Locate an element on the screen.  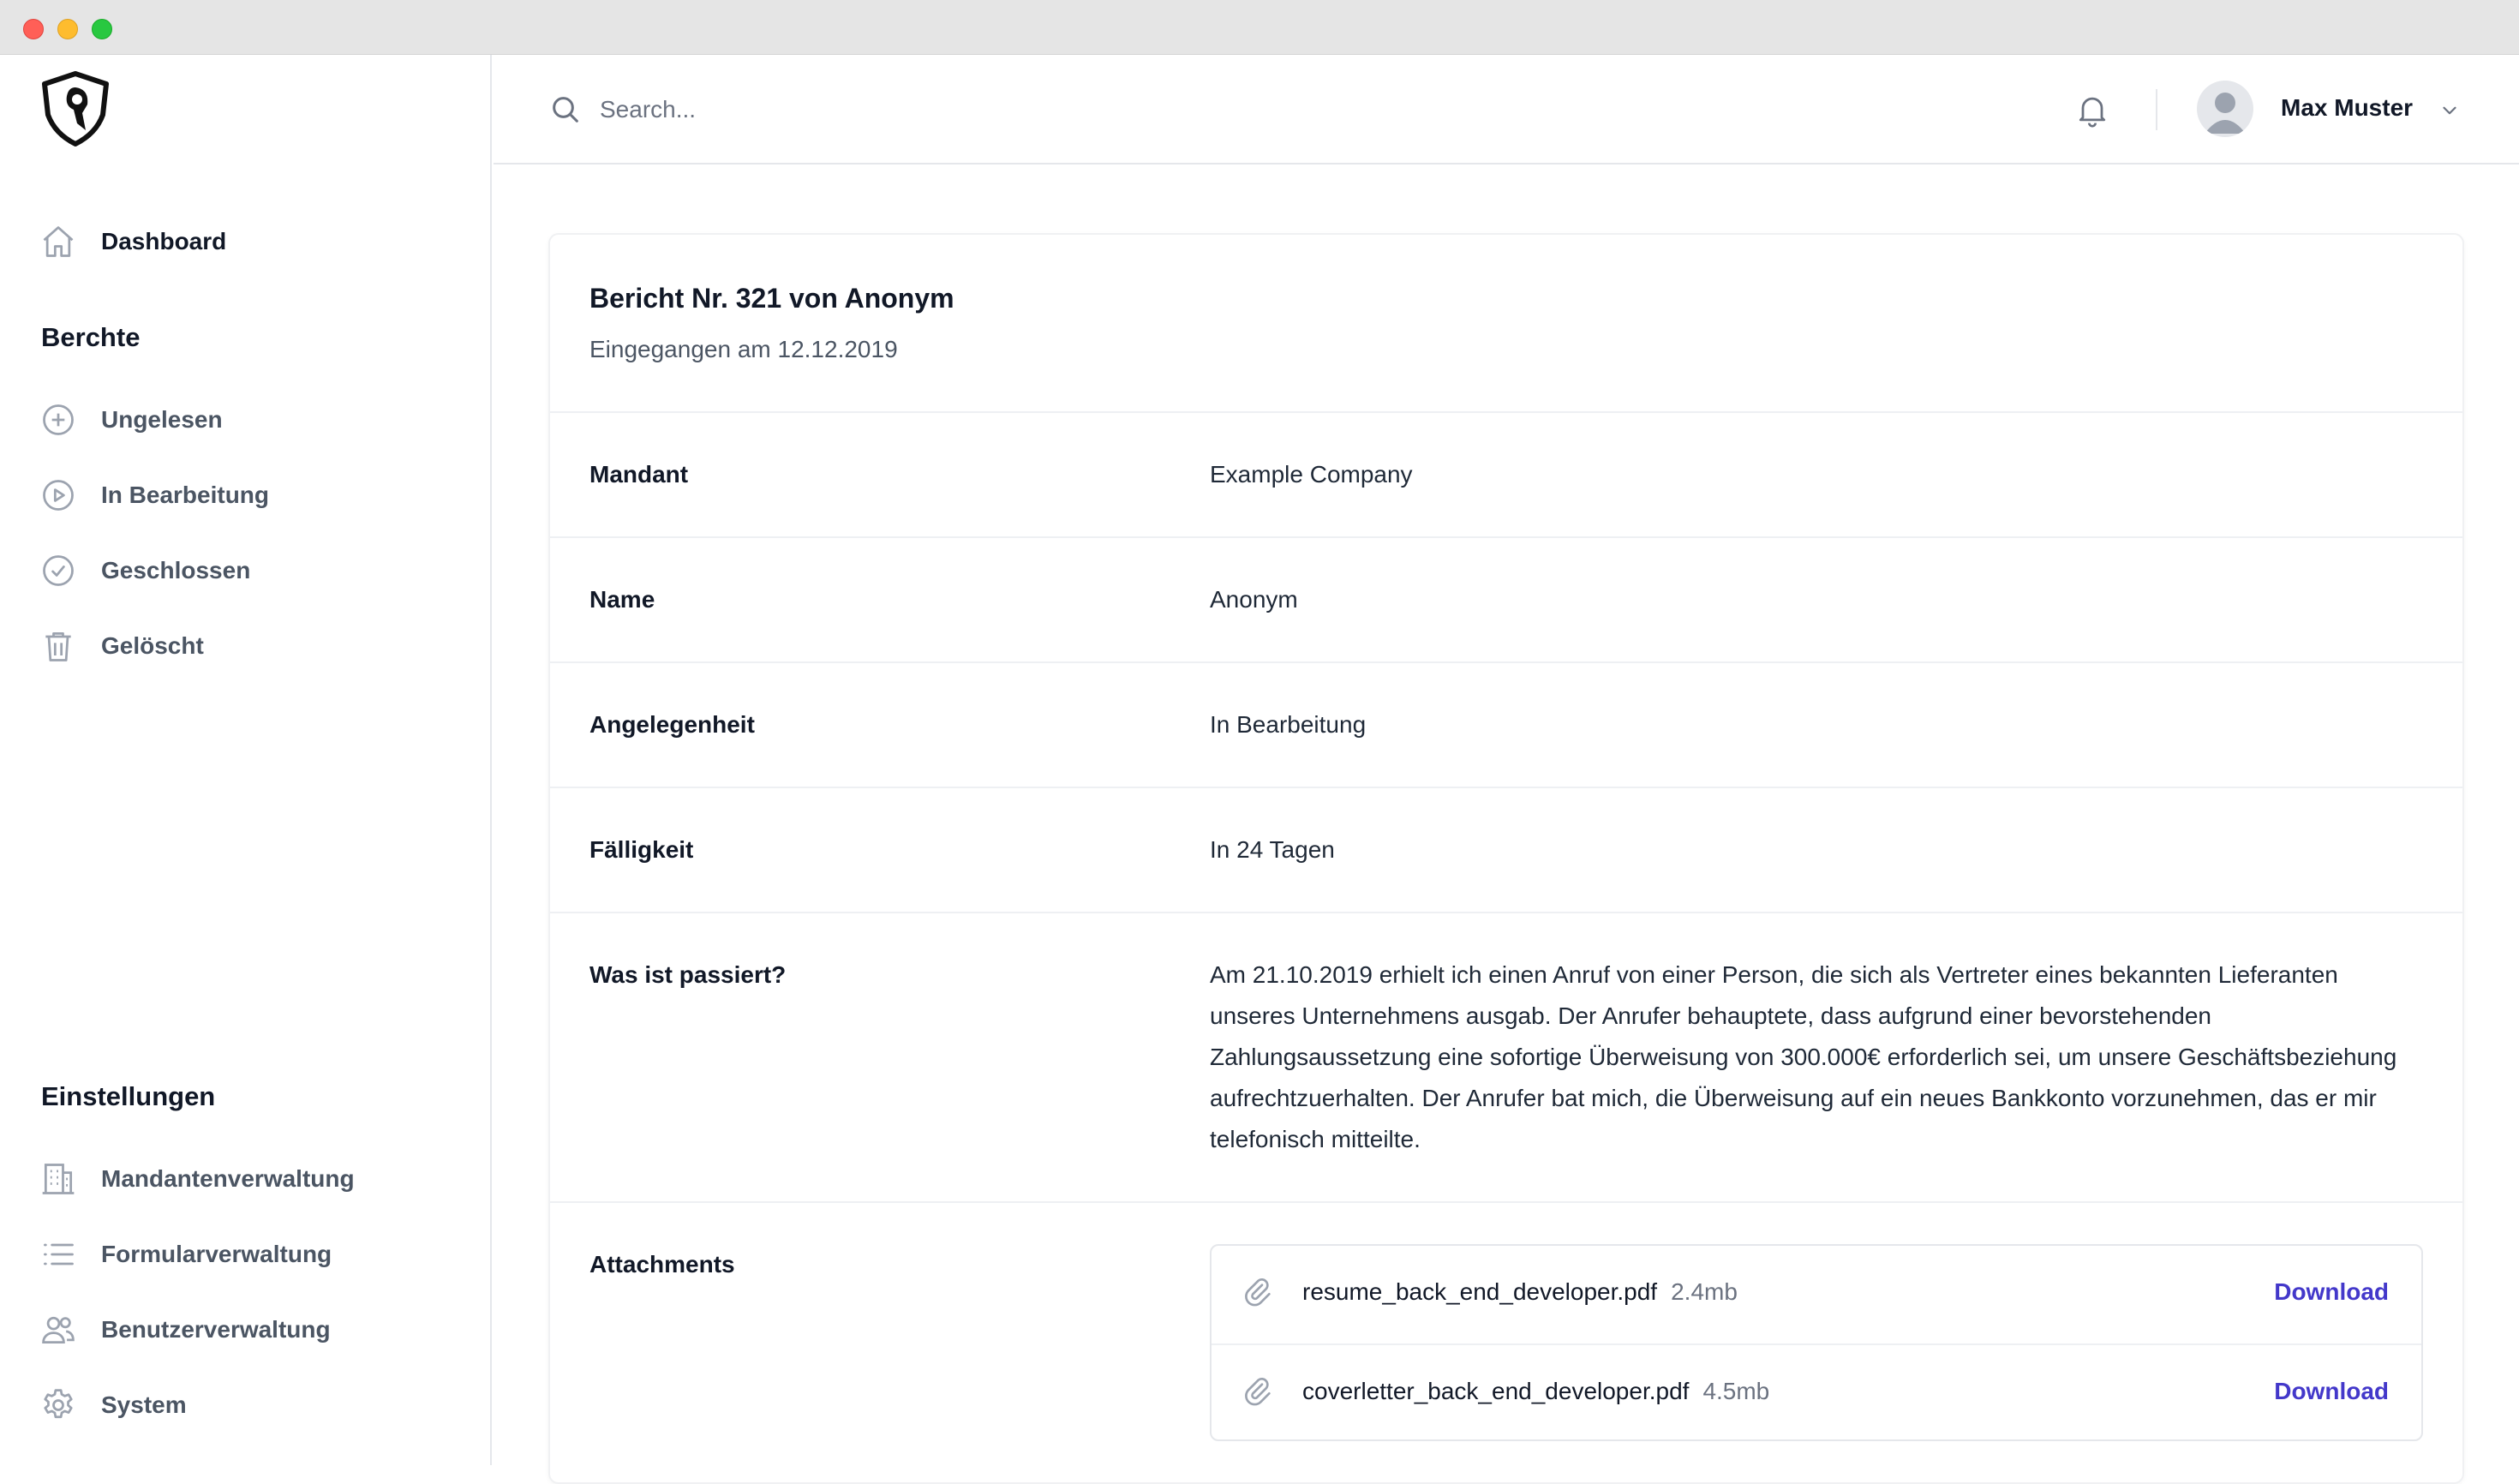
settings-heading: Einstellungen is located at coordinates (128, 1096).